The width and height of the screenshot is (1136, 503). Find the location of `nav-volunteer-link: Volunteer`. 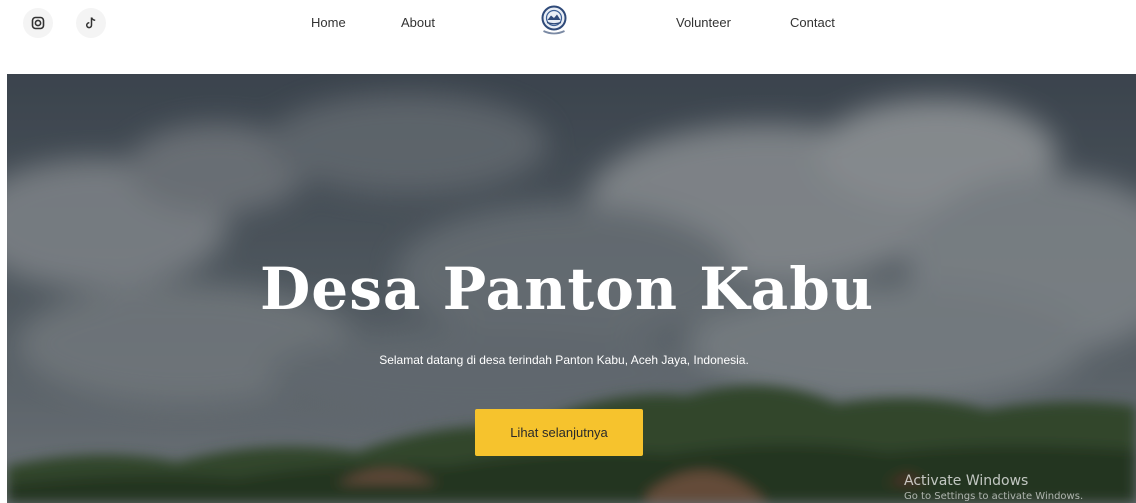

nav-volunteer-link: Volunteer is located at coordinates (703, 22).